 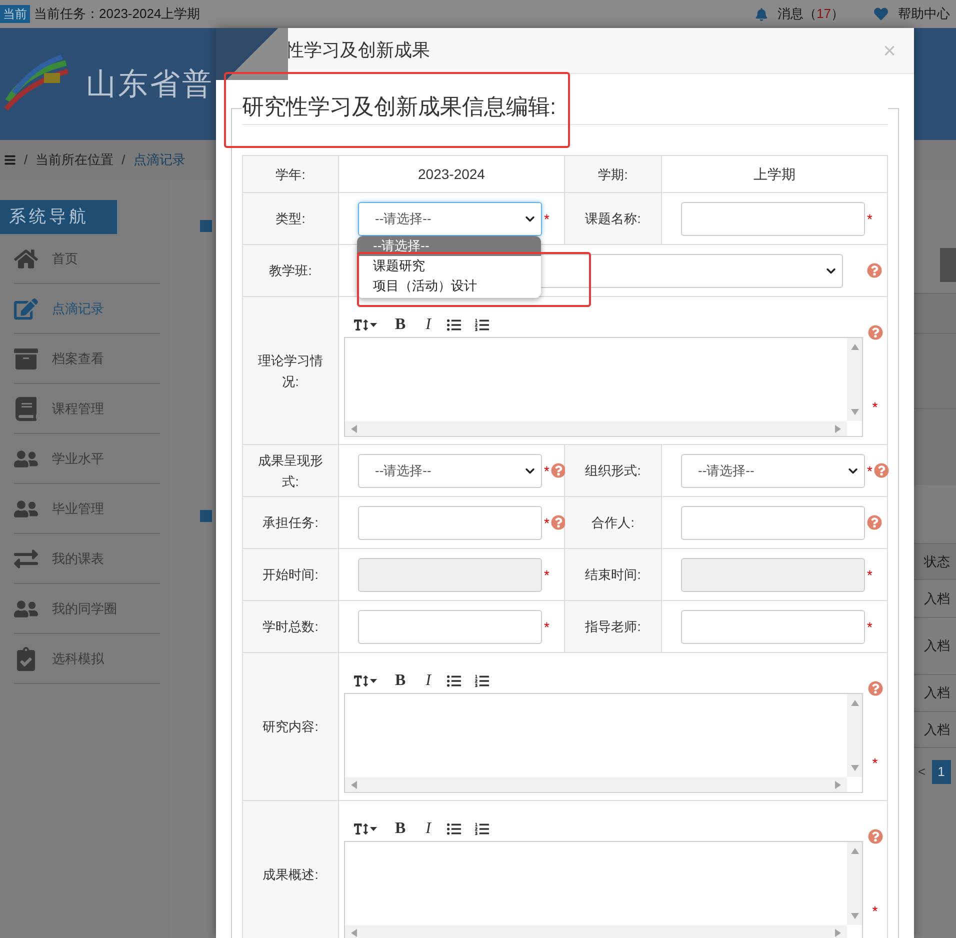 What do you see at coordinates (290, 471) in the screenshot?
I see `field-label: 成果呈现形式:` at bounding box center [290, 471].